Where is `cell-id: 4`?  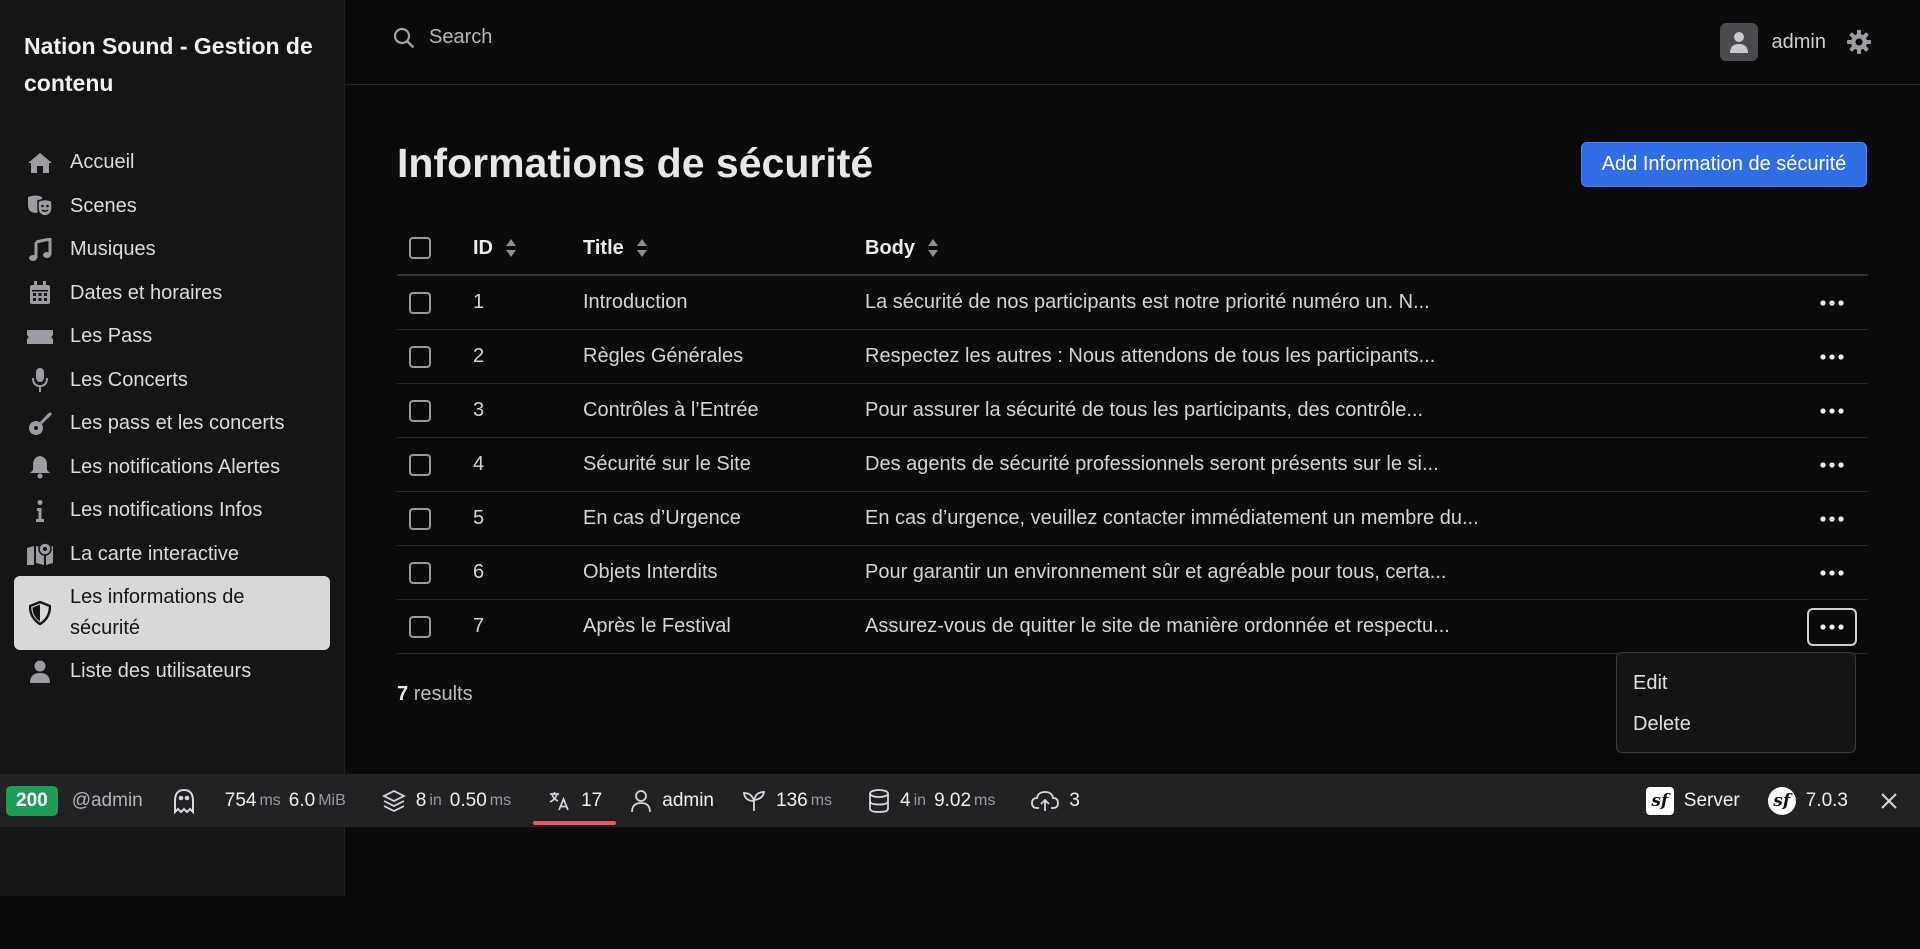
cell-id: 4 is located at coordinates (479, 464).